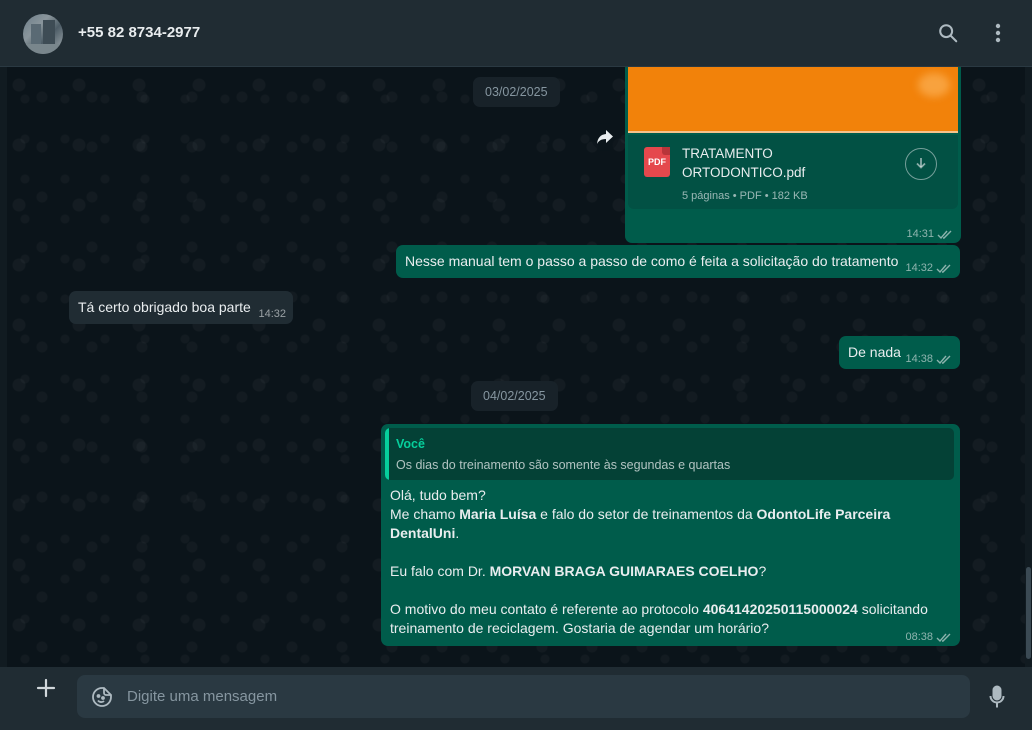 The height and width of the screenshot is (730, 1032). I want to click on date-separator: 03/02/2025, so click(516, 92).